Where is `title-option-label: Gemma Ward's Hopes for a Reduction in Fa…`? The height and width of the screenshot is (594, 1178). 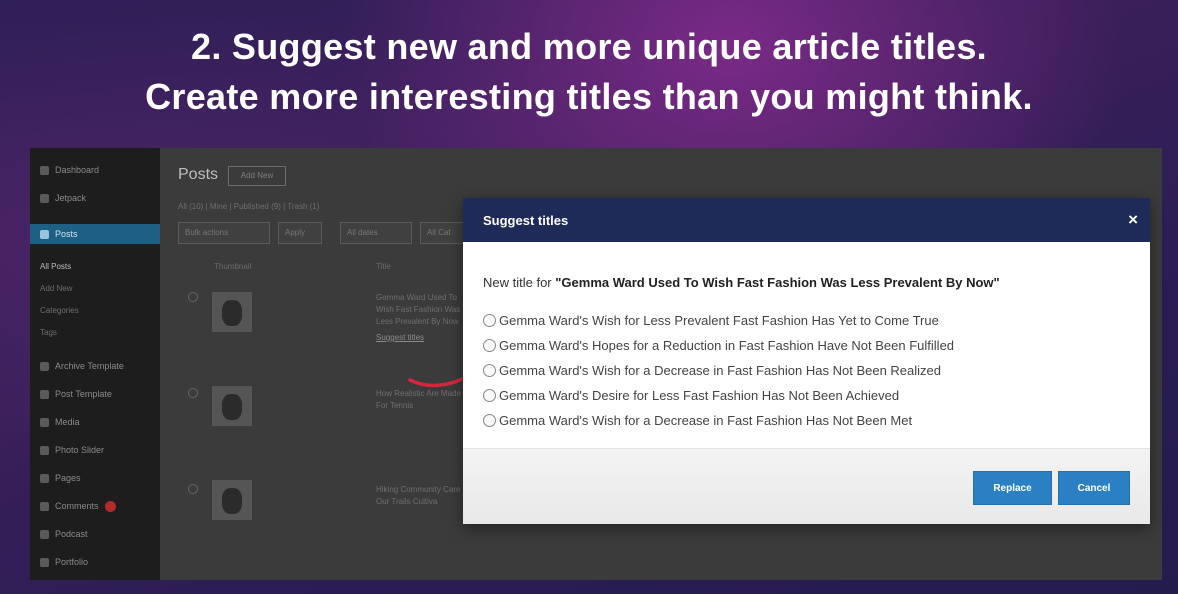
title-option-label: Gemma Ward's Hopes for a Reduction in Fa… is located at coordinates (726, 345).